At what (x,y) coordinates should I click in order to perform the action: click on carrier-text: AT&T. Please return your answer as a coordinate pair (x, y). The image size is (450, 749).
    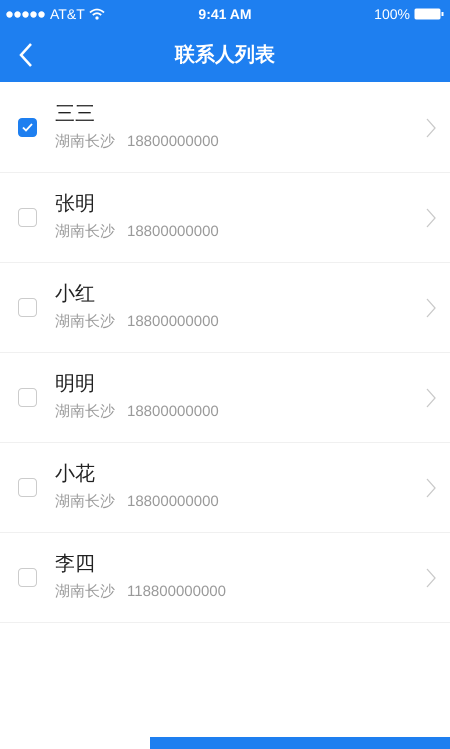
    Looking at the image, I should click on (67, 14).